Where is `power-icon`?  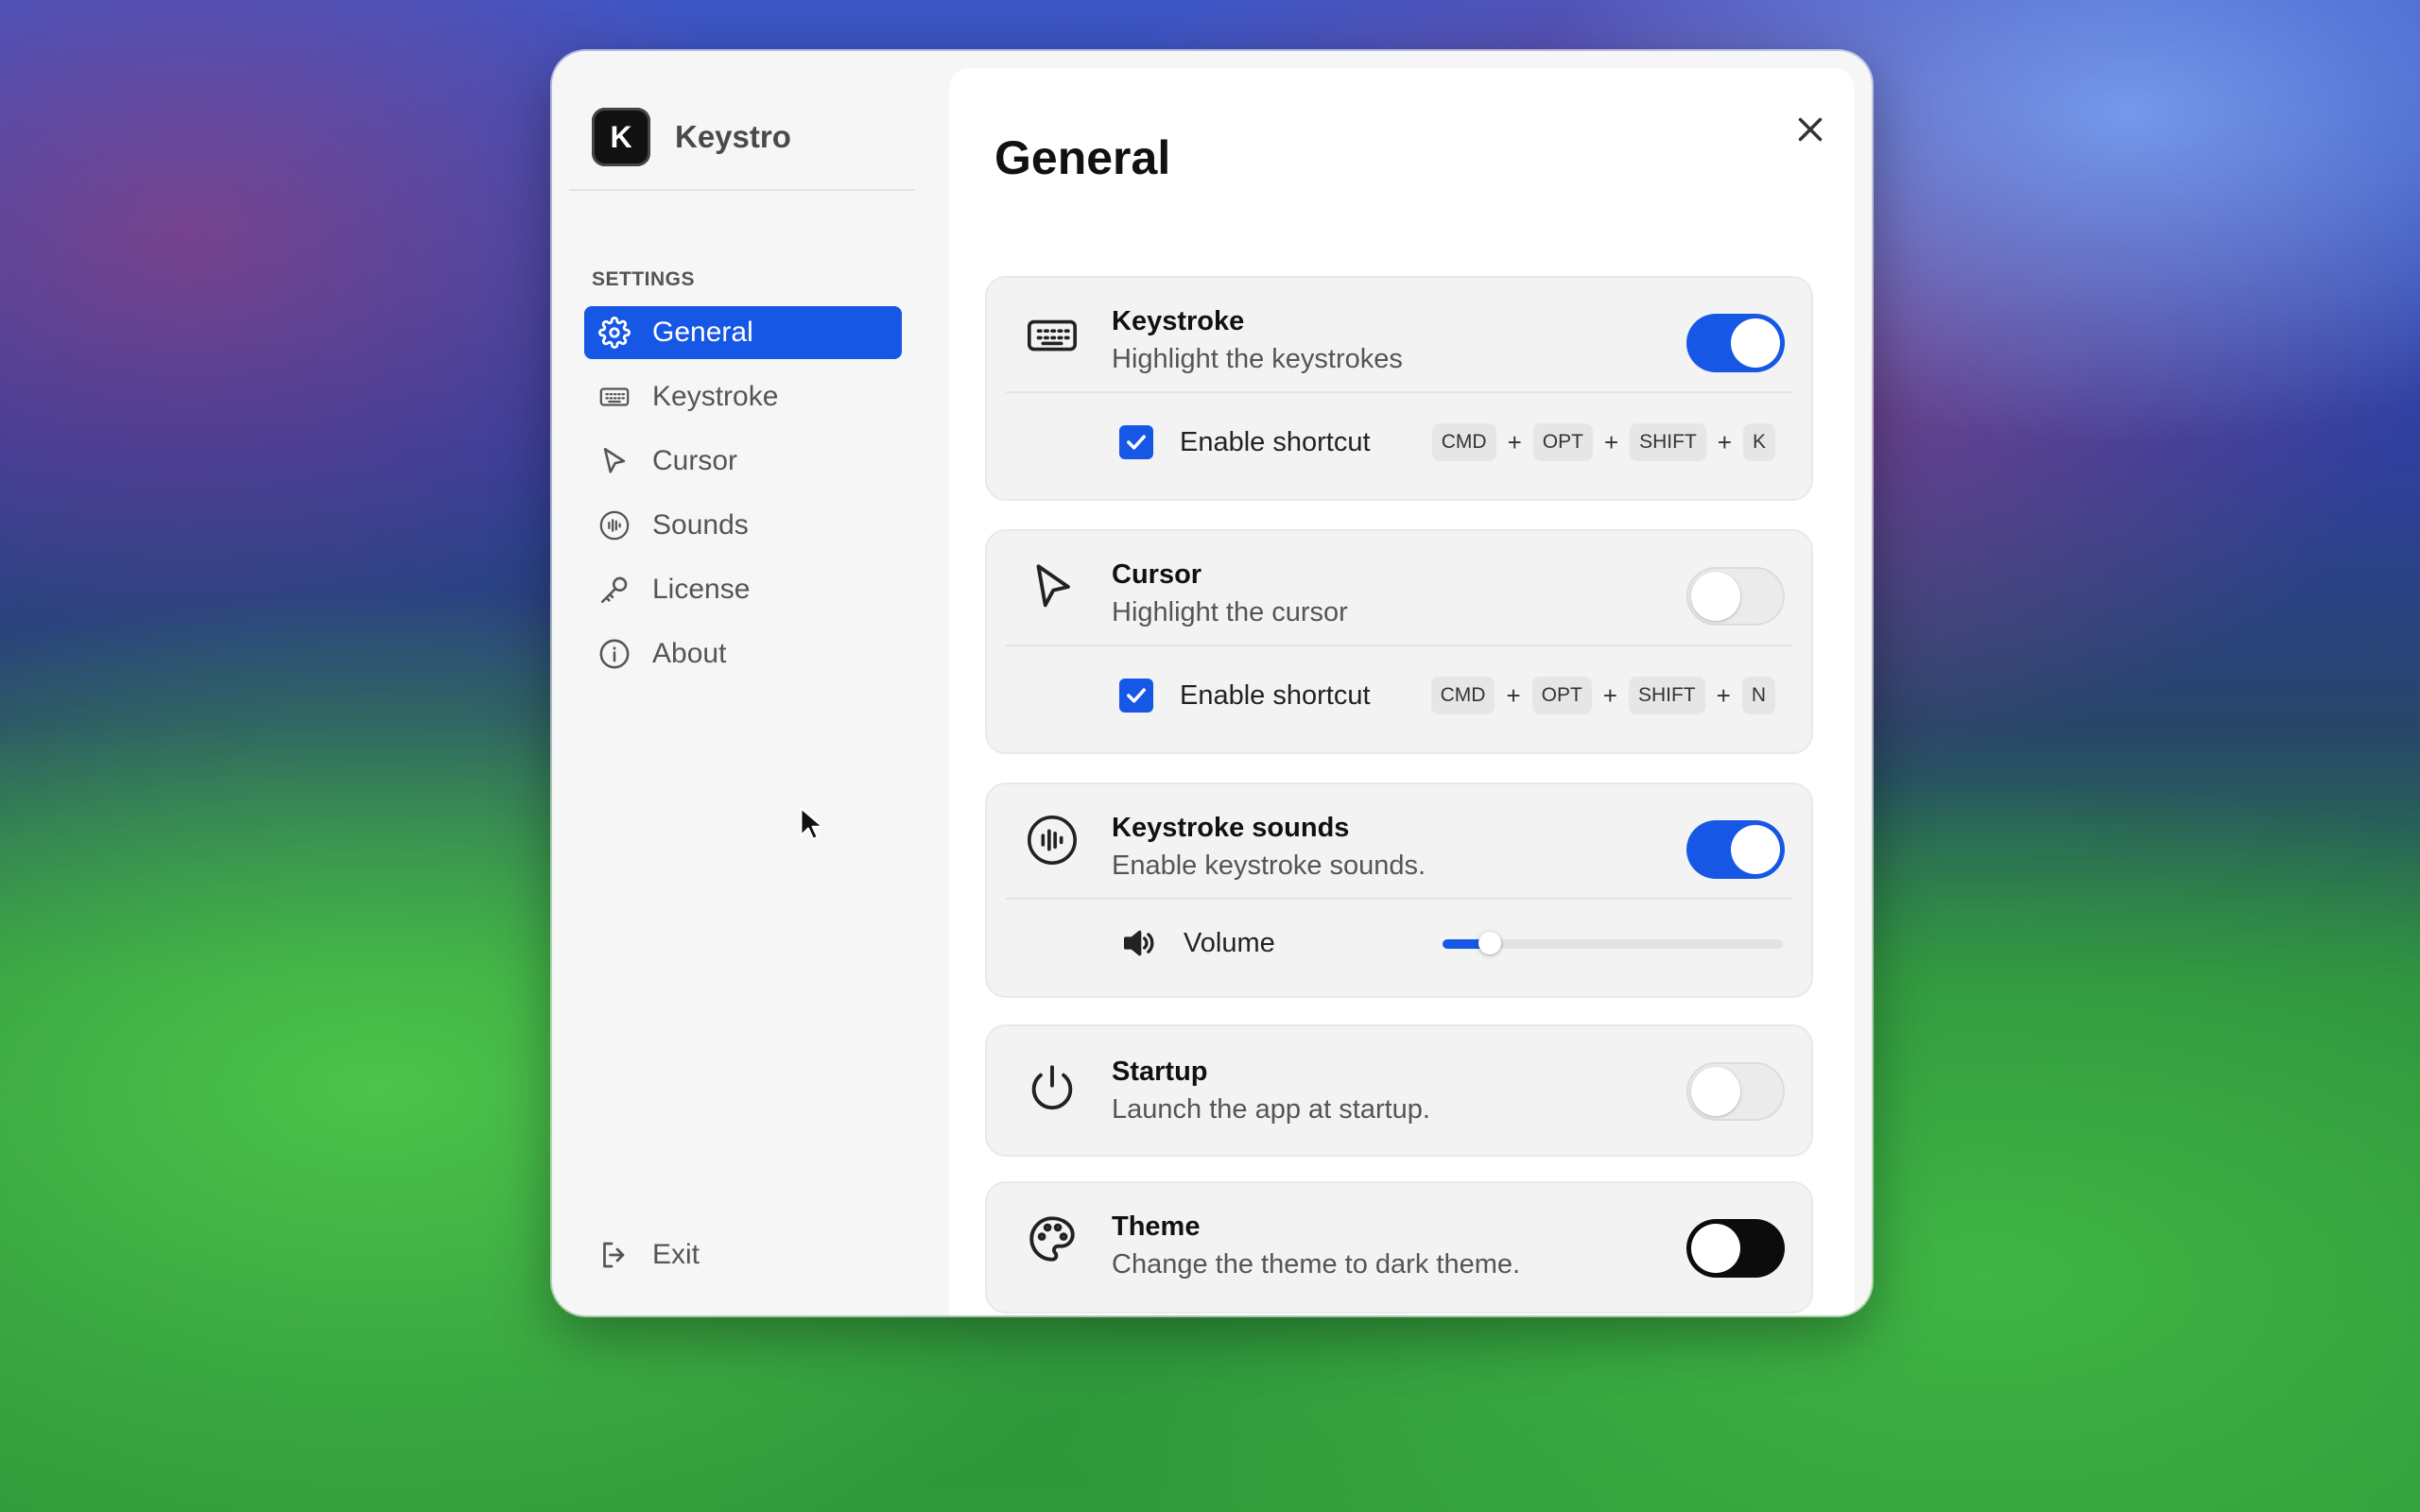
power-icon is located at coordinates (1052, 1087).